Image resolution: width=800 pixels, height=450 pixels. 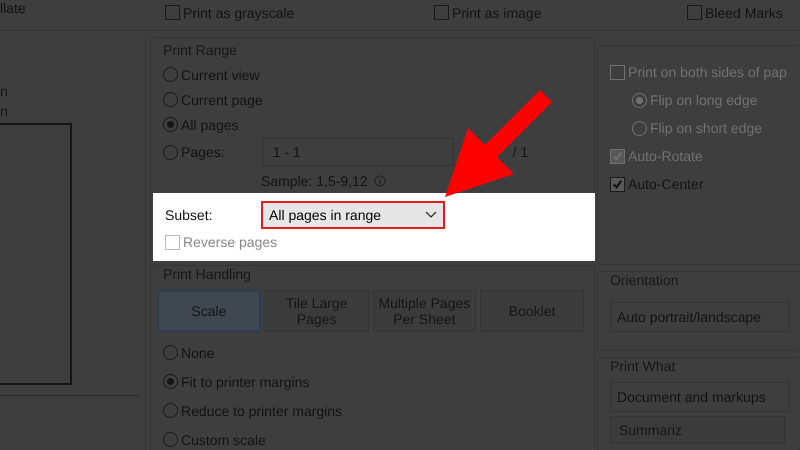 What do you see at coordinates (209, 311) in the screenshot?
I see `mode-tab: Scale` at bounding box center [209, 311].